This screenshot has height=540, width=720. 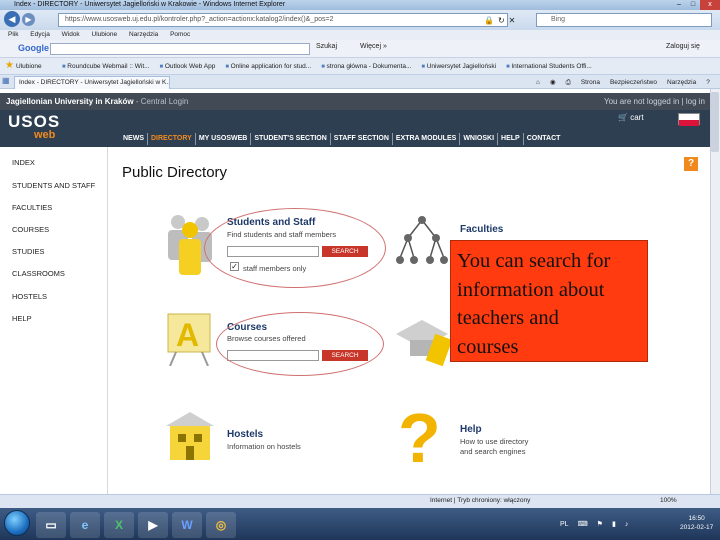 I want to click on internet-explorer-icon: e, so click(x=85, y=525).